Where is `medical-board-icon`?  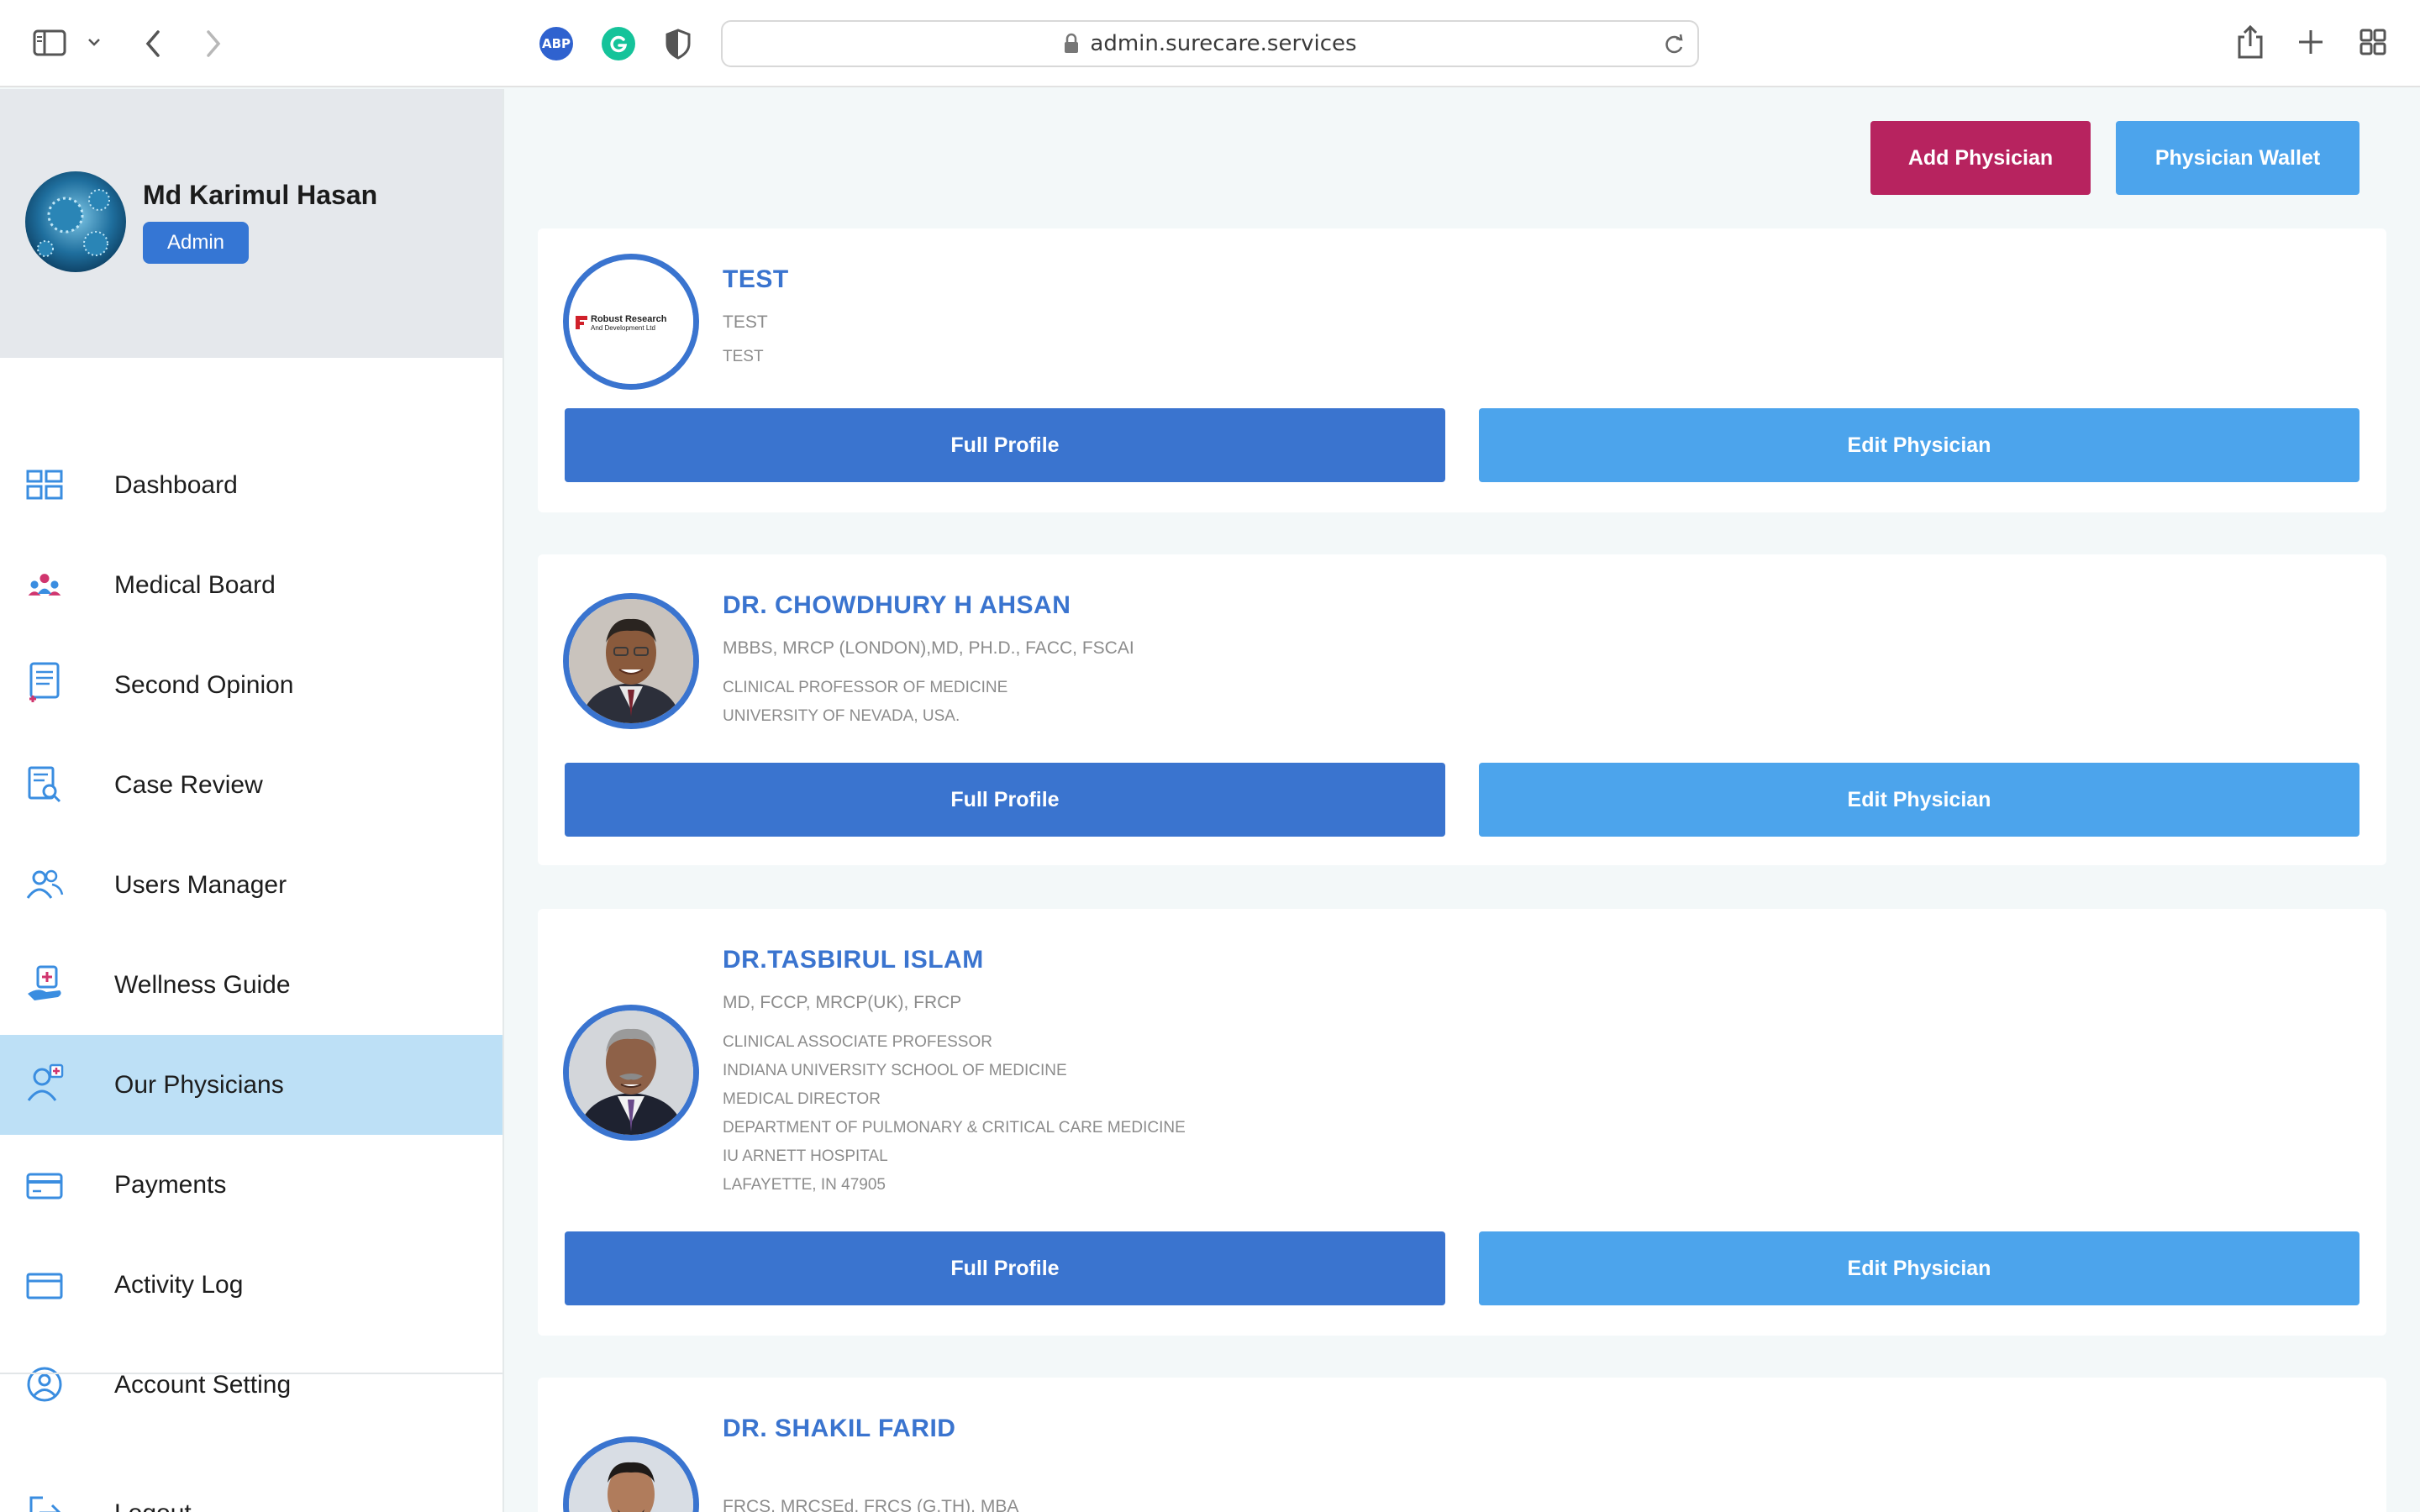 medical-board-icon is located at coordinates (44, 584).